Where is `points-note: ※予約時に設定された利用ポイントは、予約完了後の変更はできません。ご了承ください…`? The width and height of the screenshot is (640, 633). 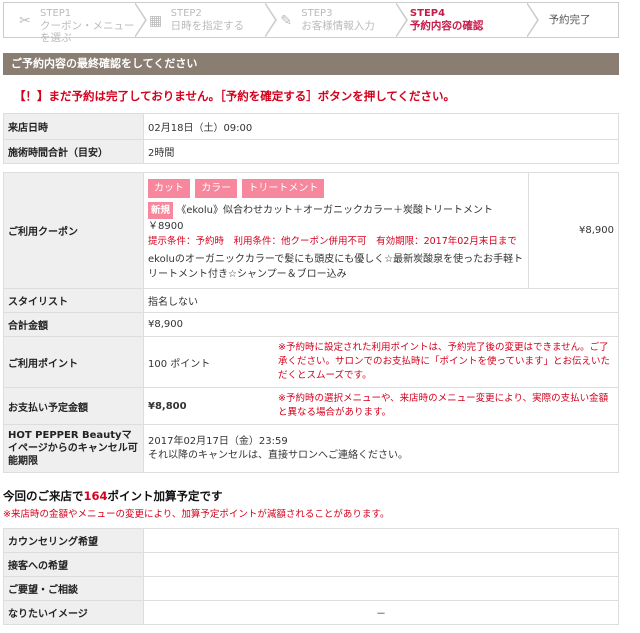
points-note: ※予約時に設定された利用ポイントは、予約完了後の変更はできません。ご了承ください… is located at coordinates (444, 361).